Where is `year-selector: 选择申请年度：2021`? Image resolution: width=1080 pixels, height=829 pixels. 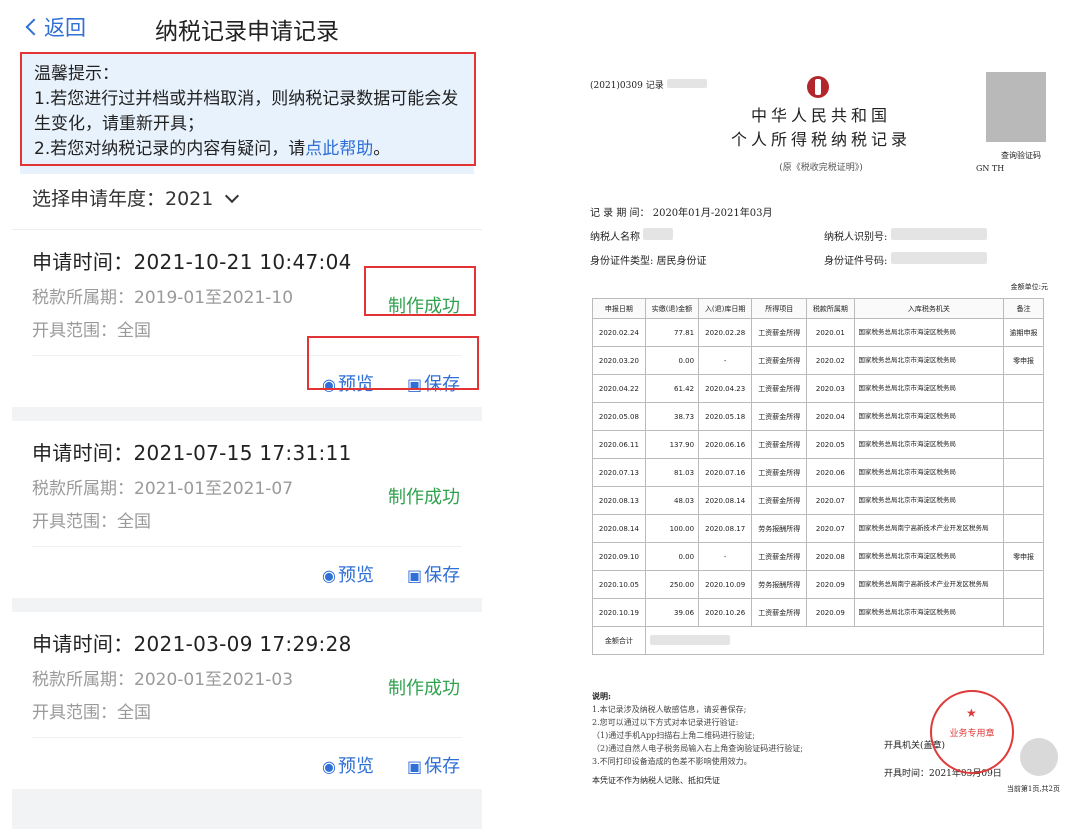 year-selector: 选择申请年度：2021 is located at coordinates (247, 202).